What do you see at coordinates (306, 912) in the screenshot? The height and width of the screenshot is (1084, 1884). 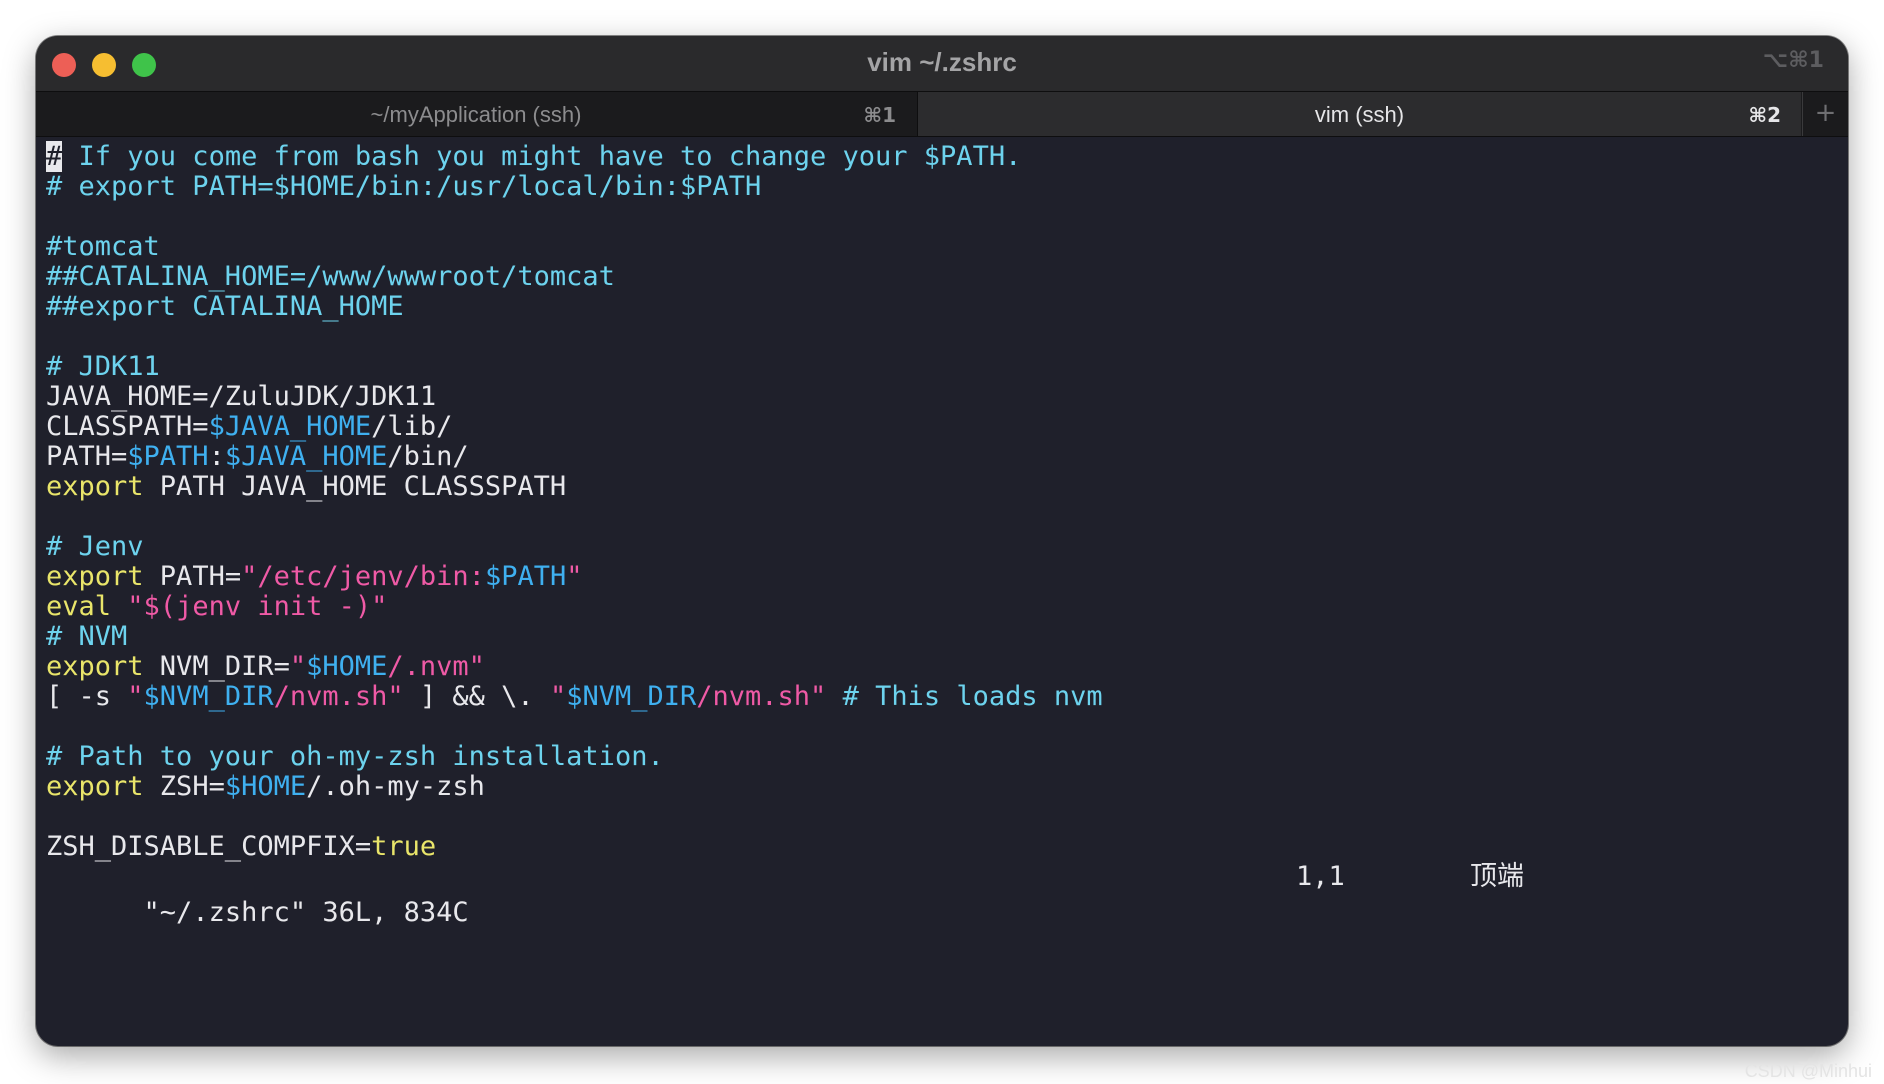 I see `status-file-info: "~/.zshrc" 36L, 834C` at bounding box center [306, 912].